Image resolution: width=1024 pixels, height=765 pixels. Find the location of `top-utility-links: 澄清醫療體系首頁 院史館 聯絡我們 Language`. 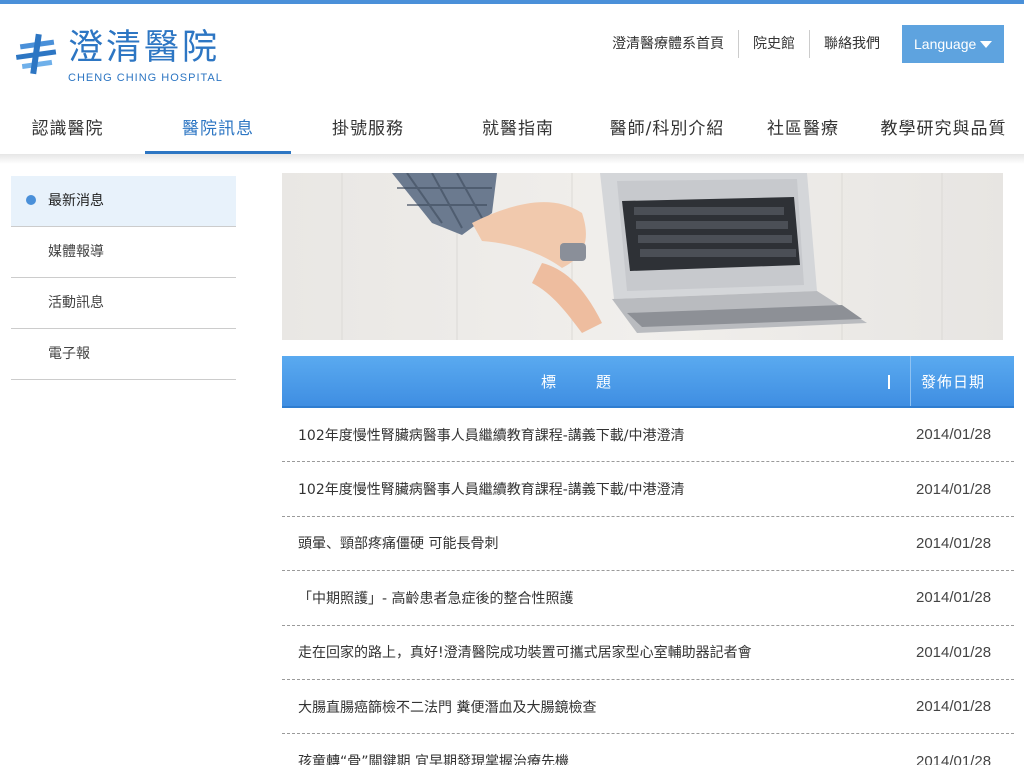

top-utility-links: 澄清醫療體系首頁 院史館 聯絡我們 Language is located at coordinates (801, 44).